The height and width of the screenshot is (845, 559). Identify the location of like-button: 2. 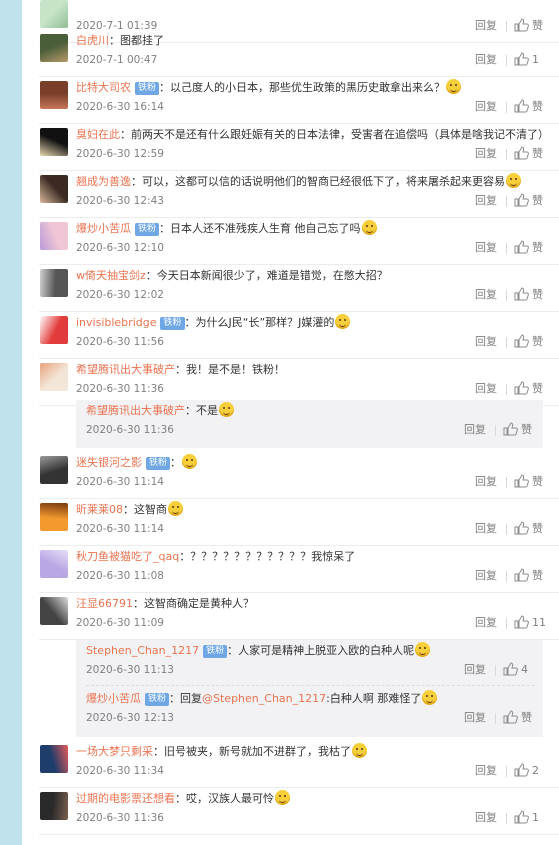
(526, 771).